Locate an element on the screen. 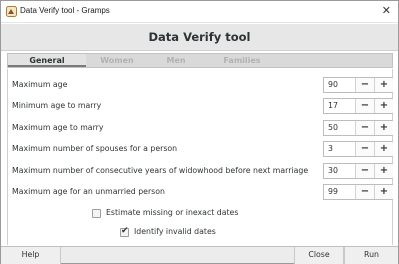 This screenshot has height=264, width=399. tab-bar: General Women Men Families is located at coordinates (200, 60).